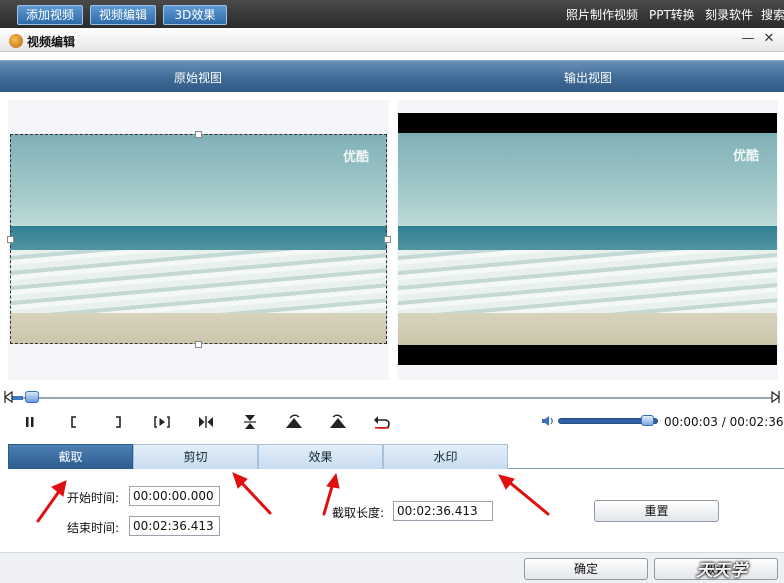 This screenshot has width=784, height=583. I want to click on play-segment-button, so click(162, 422).